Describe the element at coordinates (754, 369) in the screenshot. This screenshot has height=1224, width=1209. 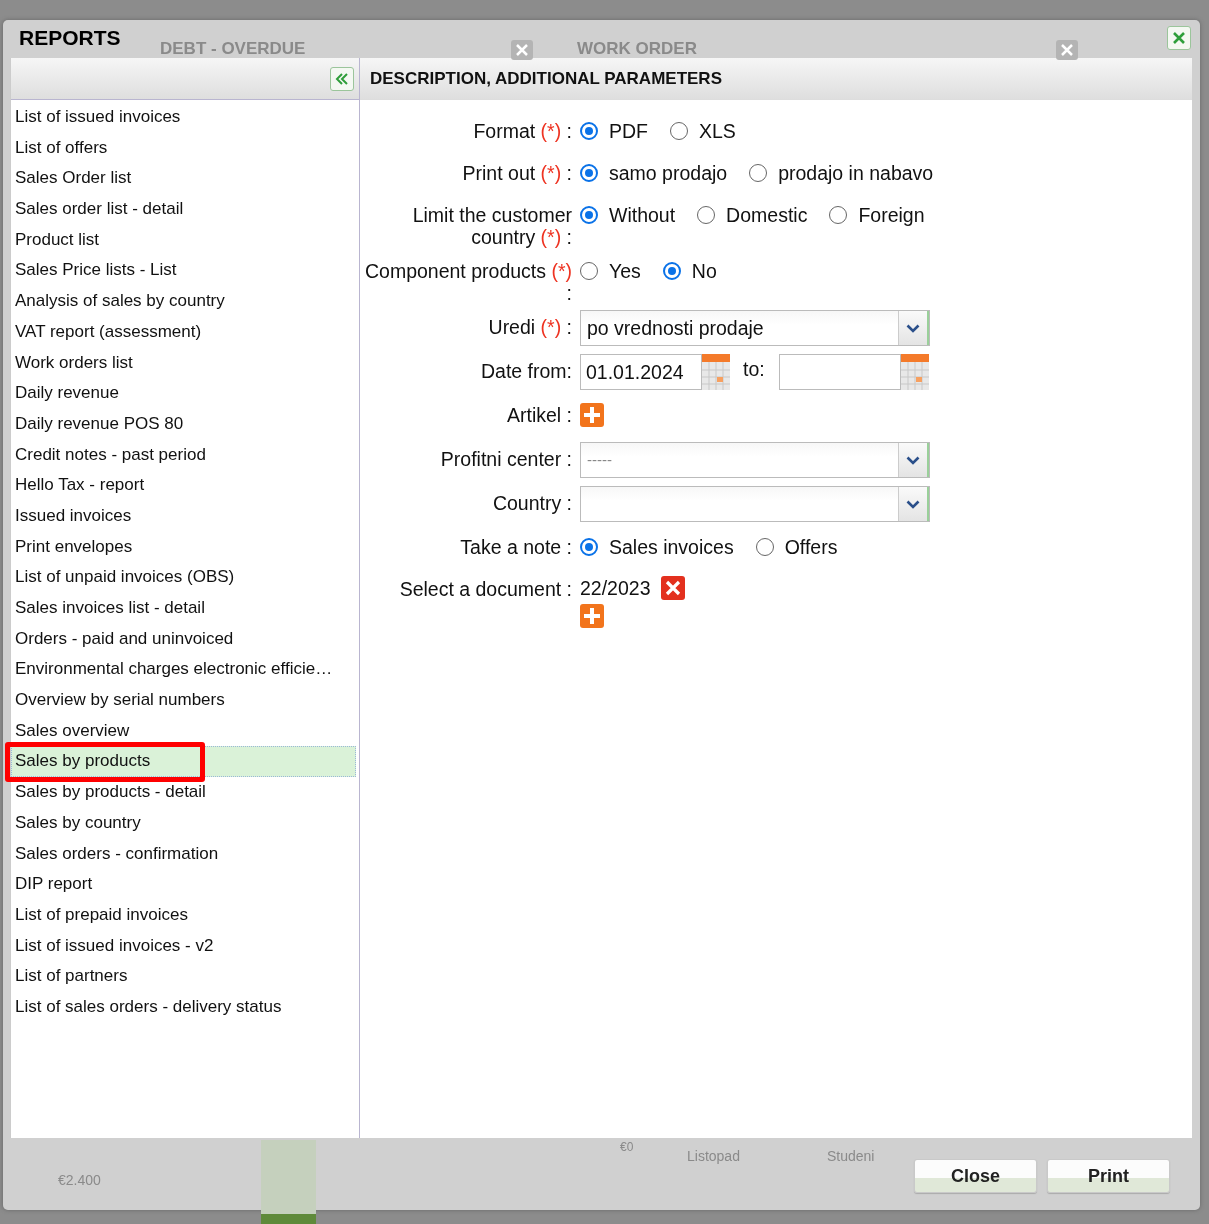
I see `field-label: to:` at that location.